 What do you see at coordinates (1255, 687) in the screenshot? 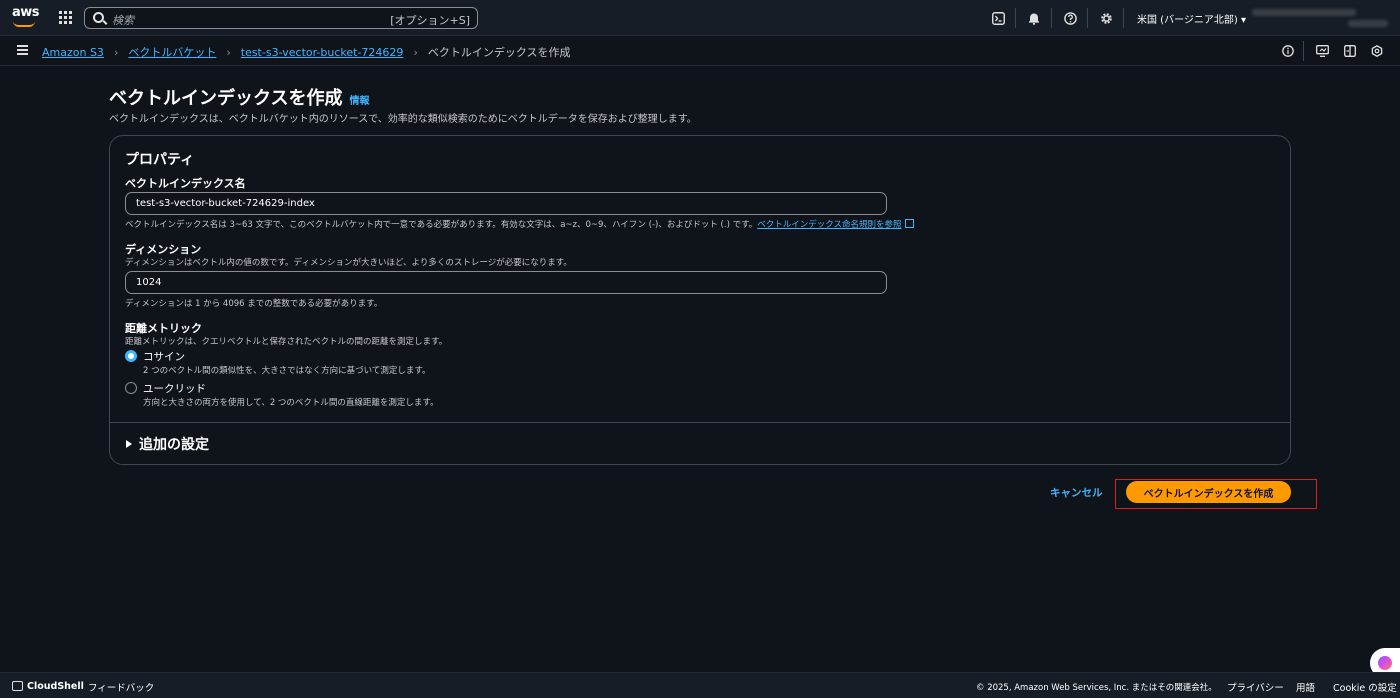
I see `privacy-link: プライバシー` at bounding box center [1255, 687].